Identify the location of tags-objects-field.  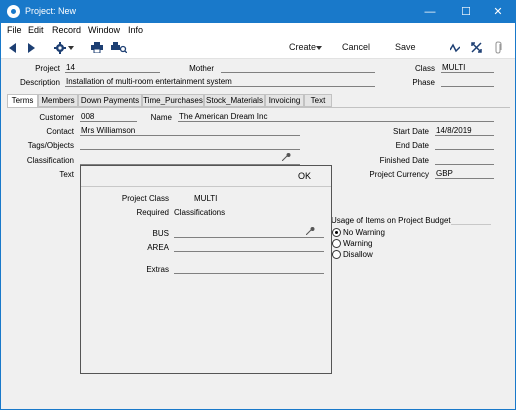
(190, 145).